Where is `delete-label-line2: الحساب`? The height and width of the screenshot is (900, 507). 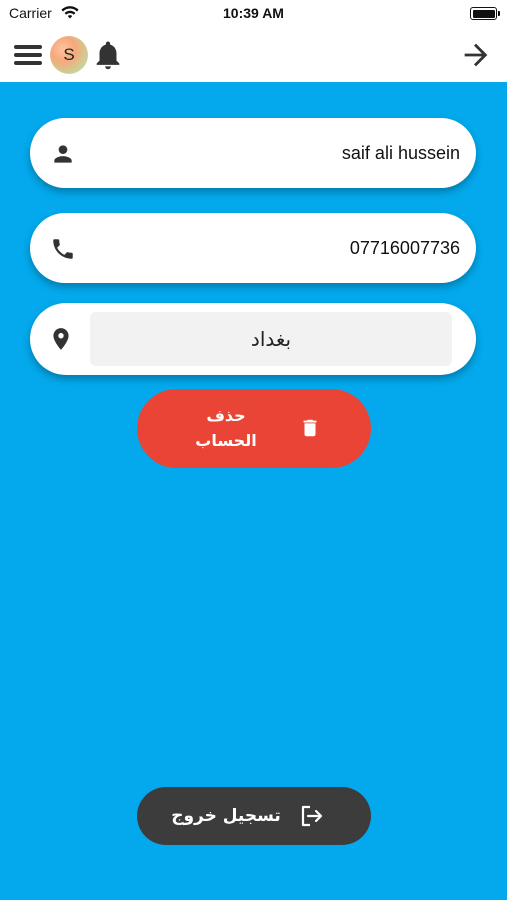 delete-label-line2: الحساب is located at coordinates (226, 440).